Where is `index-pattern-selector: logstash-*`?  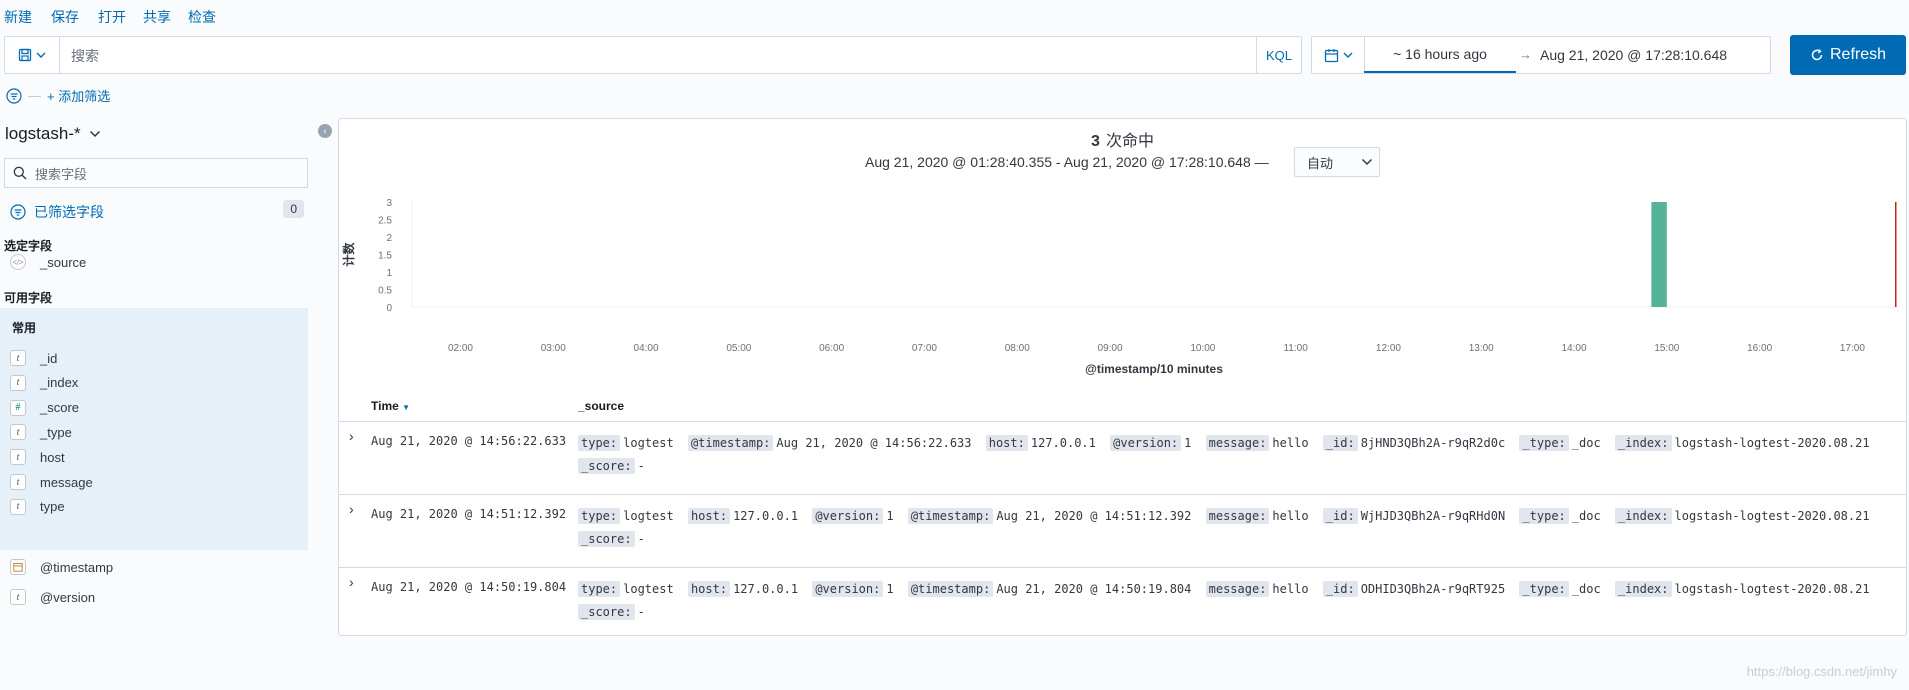
index-pattern-selector: logstash-* is located at coordinates (53, 134).